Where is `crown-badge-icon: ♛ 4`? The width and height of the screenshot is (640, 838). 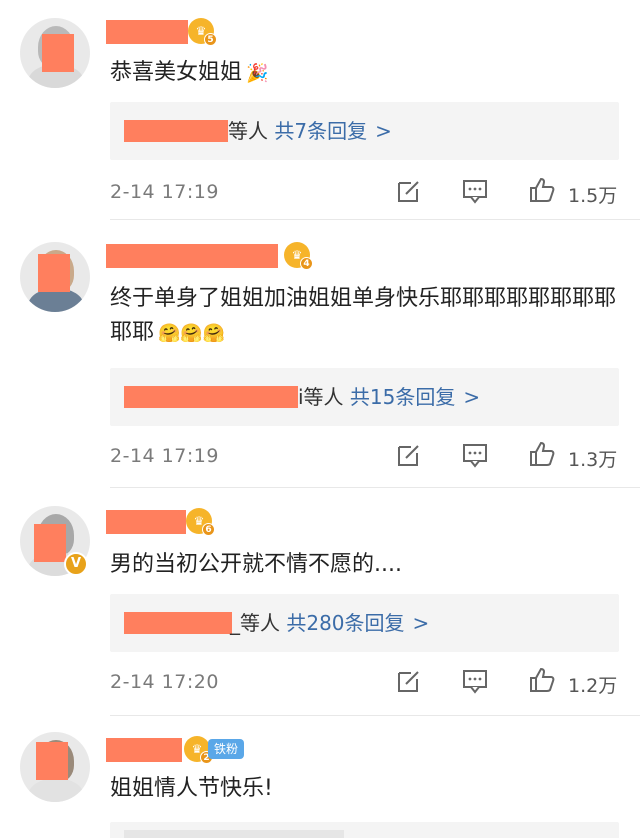
crown-badge-icon: ♛ 4 is located at coordinates (298, 256).